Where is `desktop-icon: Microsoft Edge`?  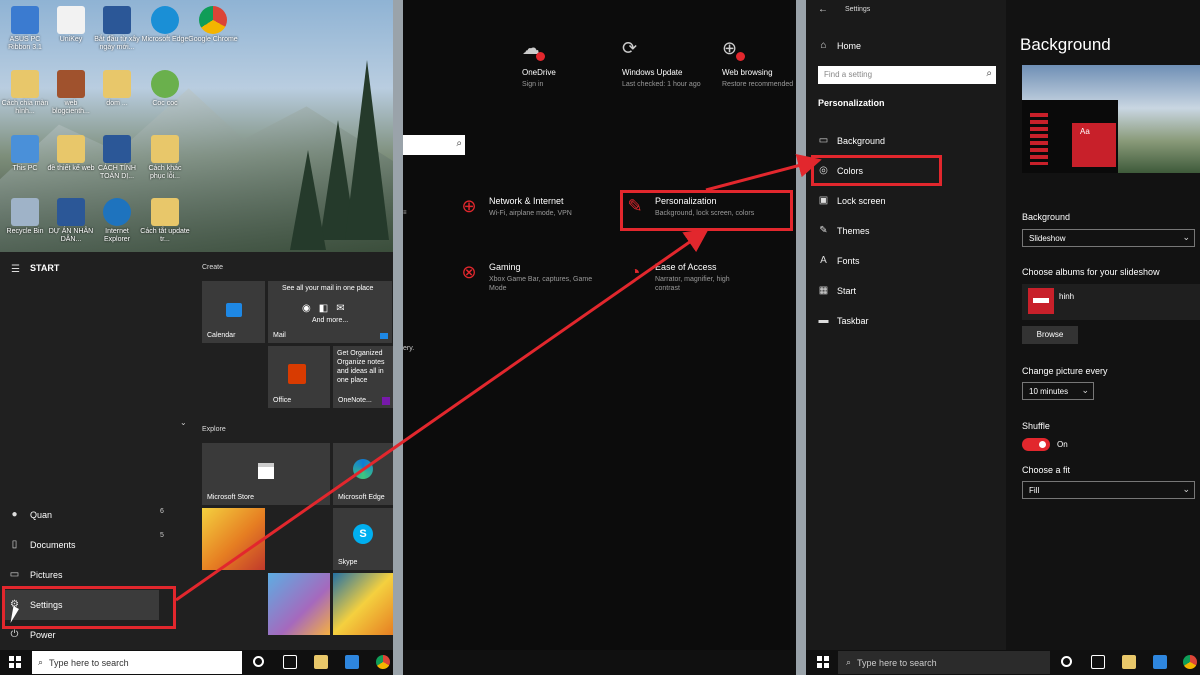
desktop-icon: Microsoft Edge is located at coordinates (165, 25).